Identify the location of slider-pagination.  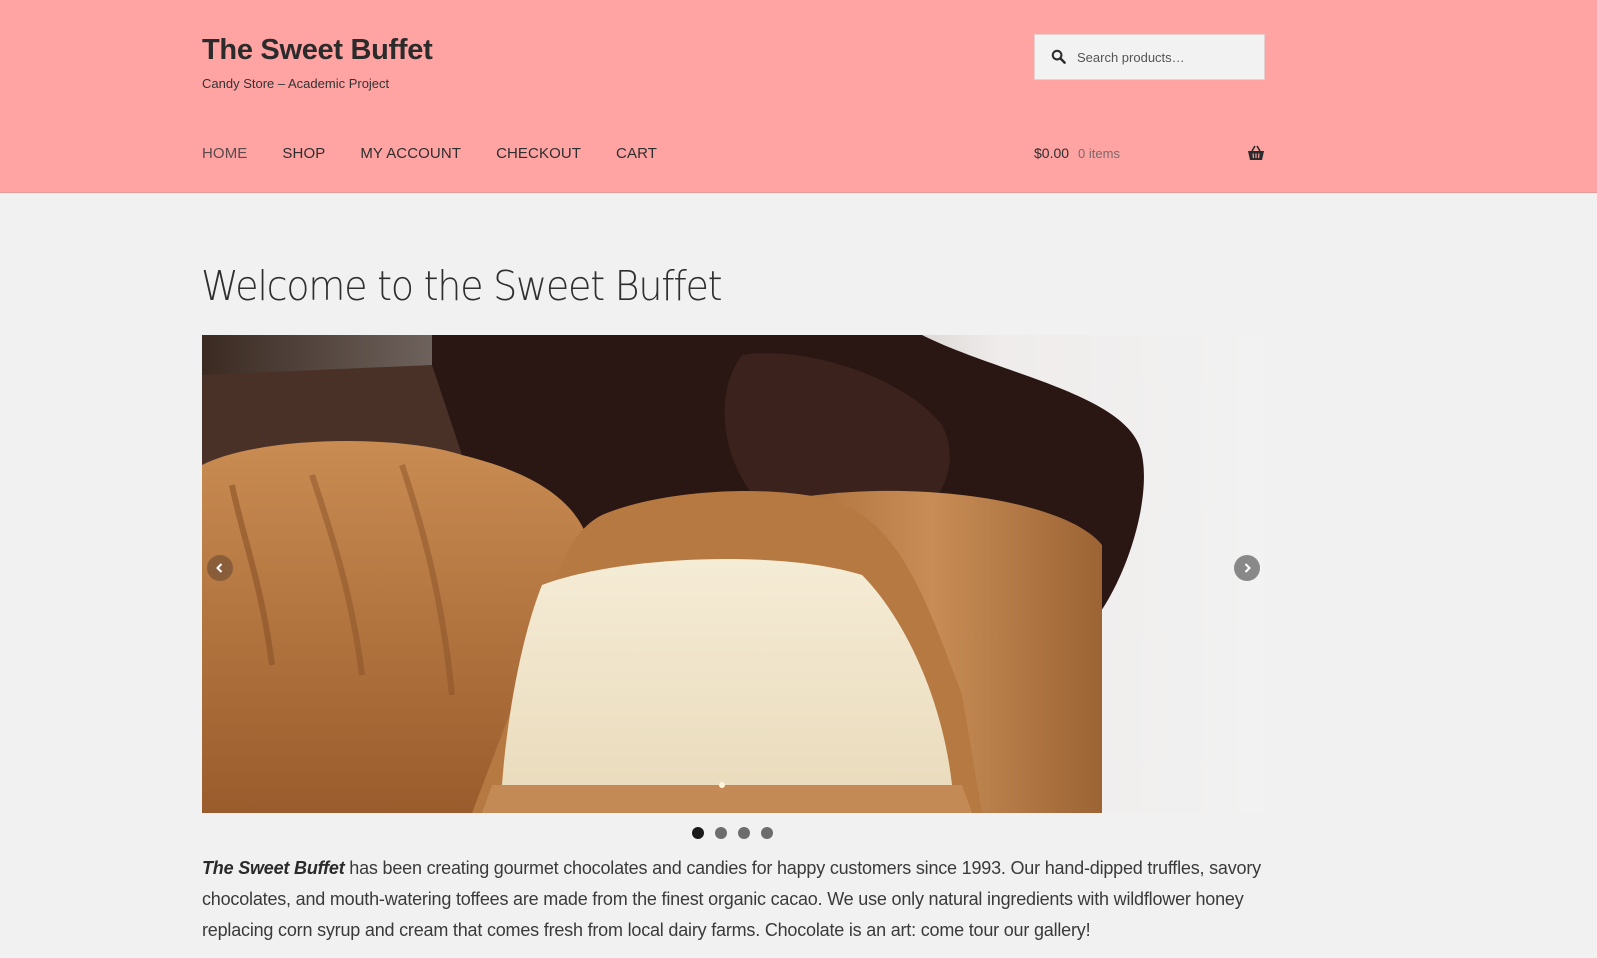
(732, 833).